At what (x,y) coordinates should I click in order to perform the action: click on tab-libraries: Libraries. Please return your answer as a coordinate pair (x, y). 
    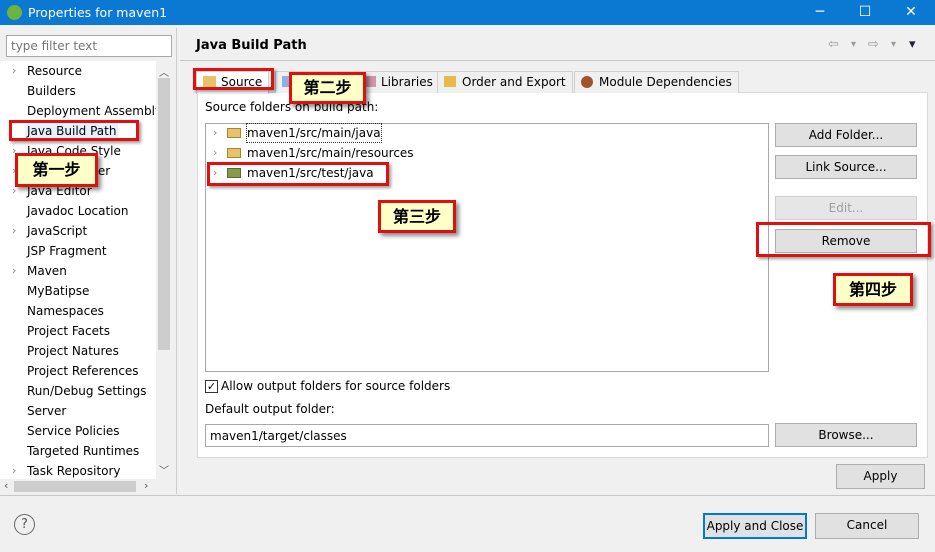
    Looking at the image, I should click on (398, 82).